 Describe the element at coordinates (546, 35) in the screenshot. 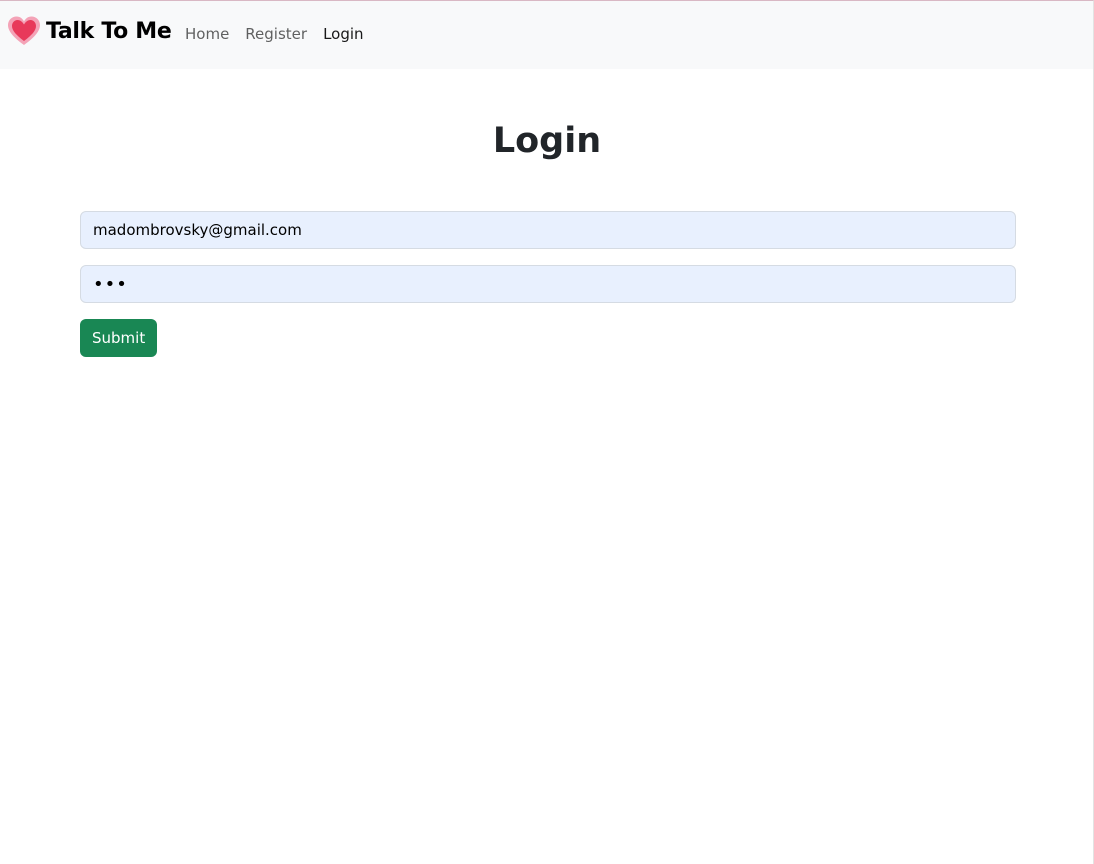

I see `navbar: Talk To Me Home Register Login` at that location.